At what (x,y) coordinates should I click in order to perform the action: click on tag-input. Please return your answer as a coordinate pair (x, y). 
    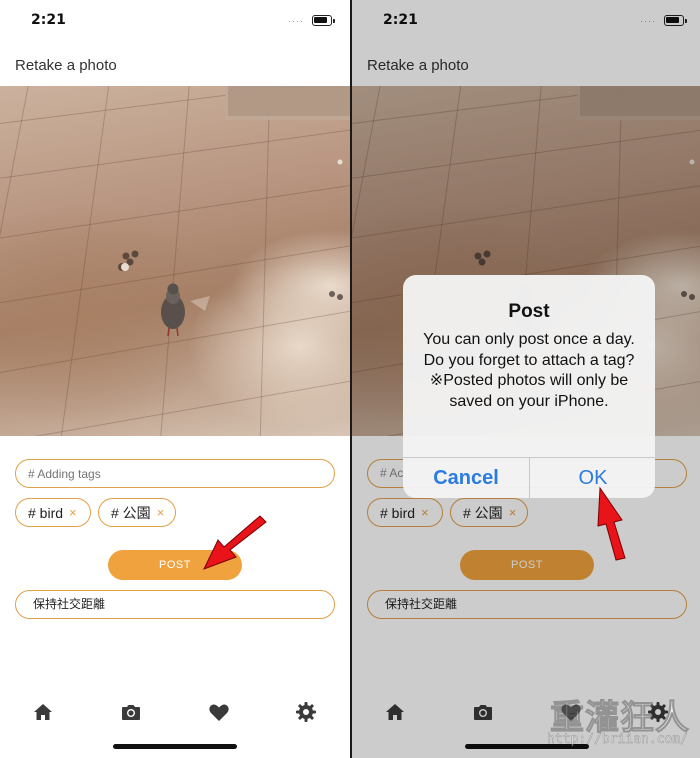
    Looking at the image, I should click on (175, 473).